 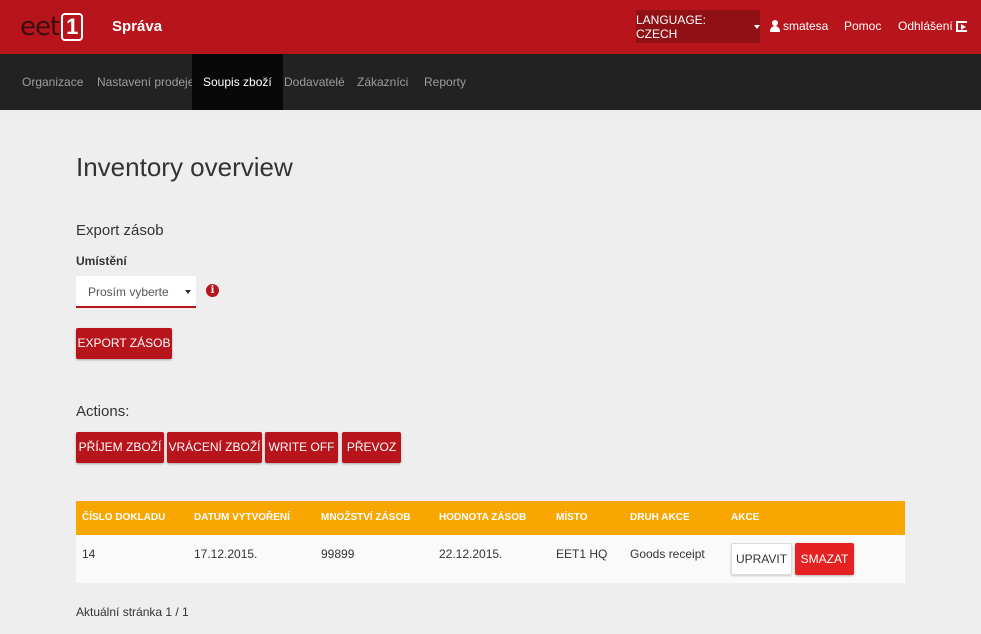 I want to click on actions-label: Actions:, so click(x=103, y=411).